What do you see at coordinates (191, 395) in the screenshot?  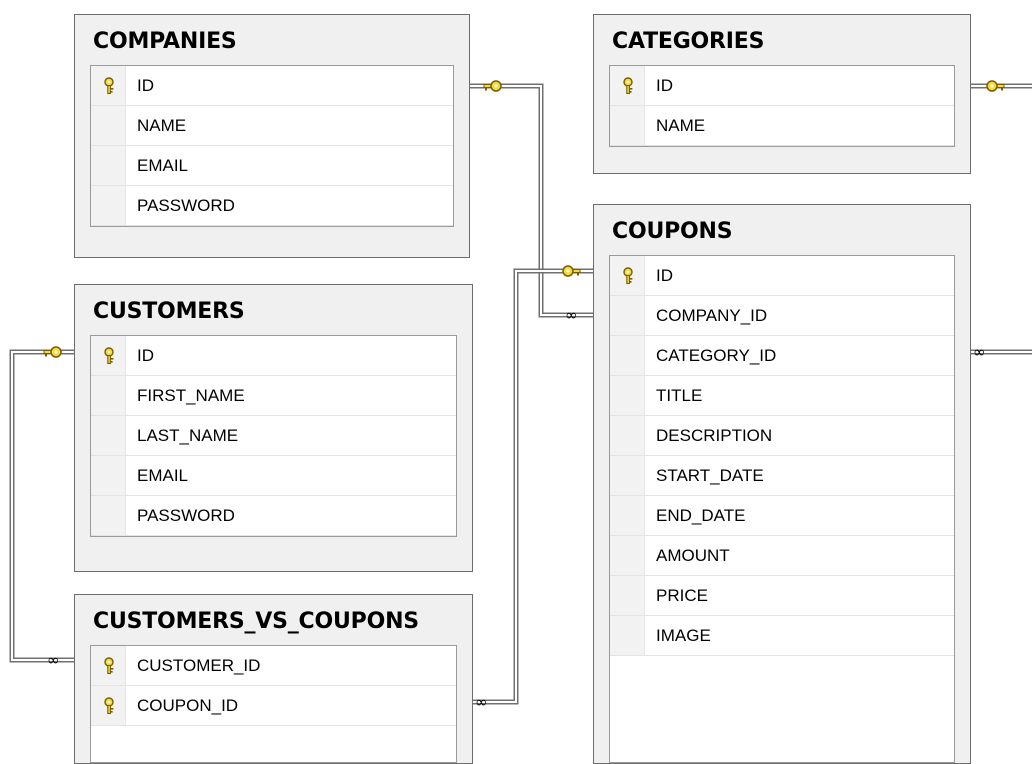 I see `column-name: FIRST_NAME` at bounding box center [191, 395].